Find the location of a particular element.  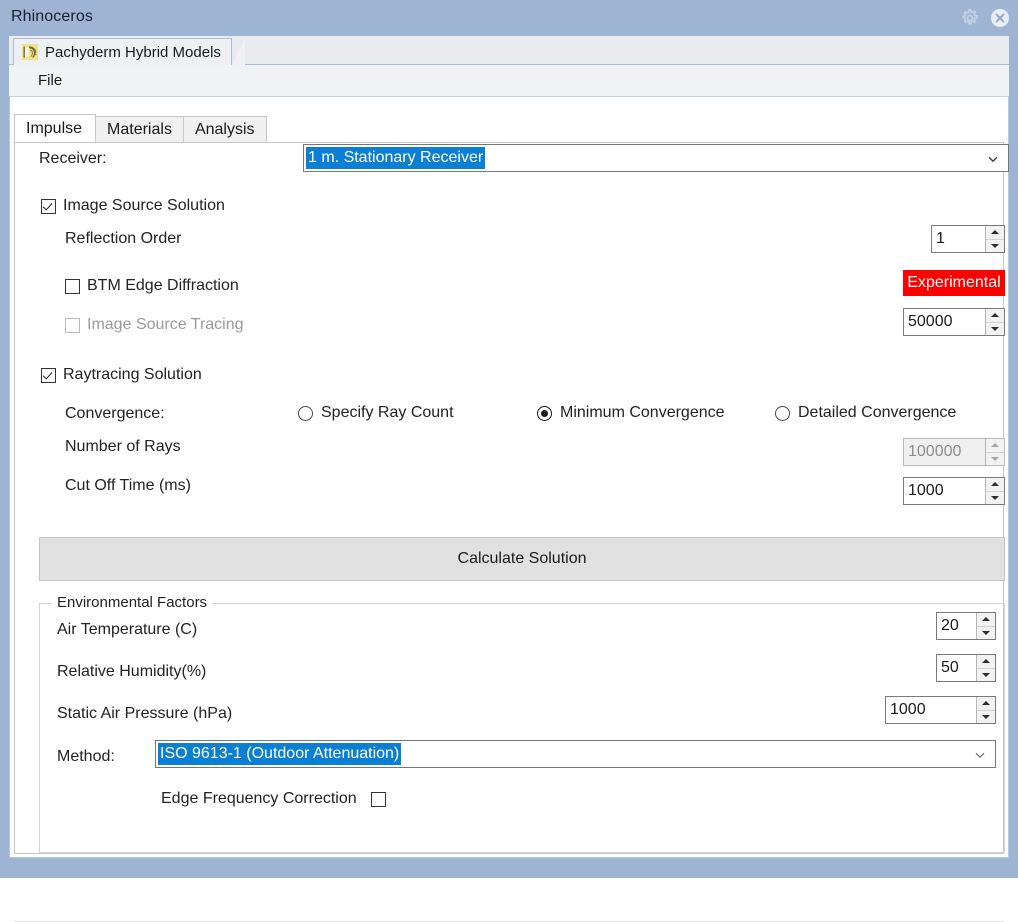

static-air-pressure-label: Static Air Pressure (hPa) is located at coordinates (145, 713).